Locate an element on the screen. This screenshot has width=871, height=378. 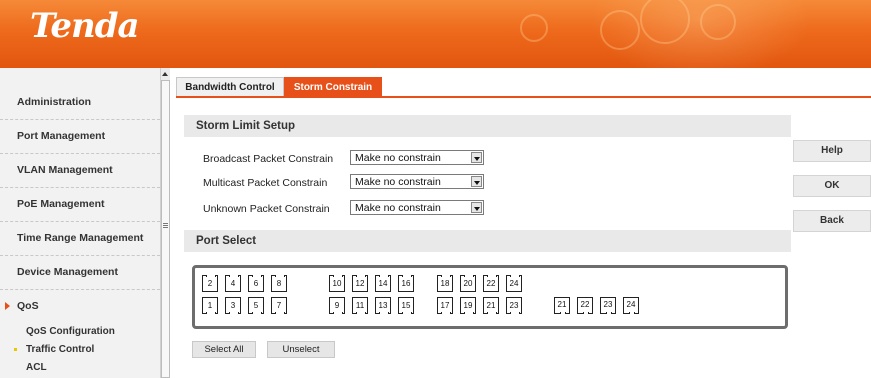
port-13-copper: 13 is located at coordinates (383, 305).